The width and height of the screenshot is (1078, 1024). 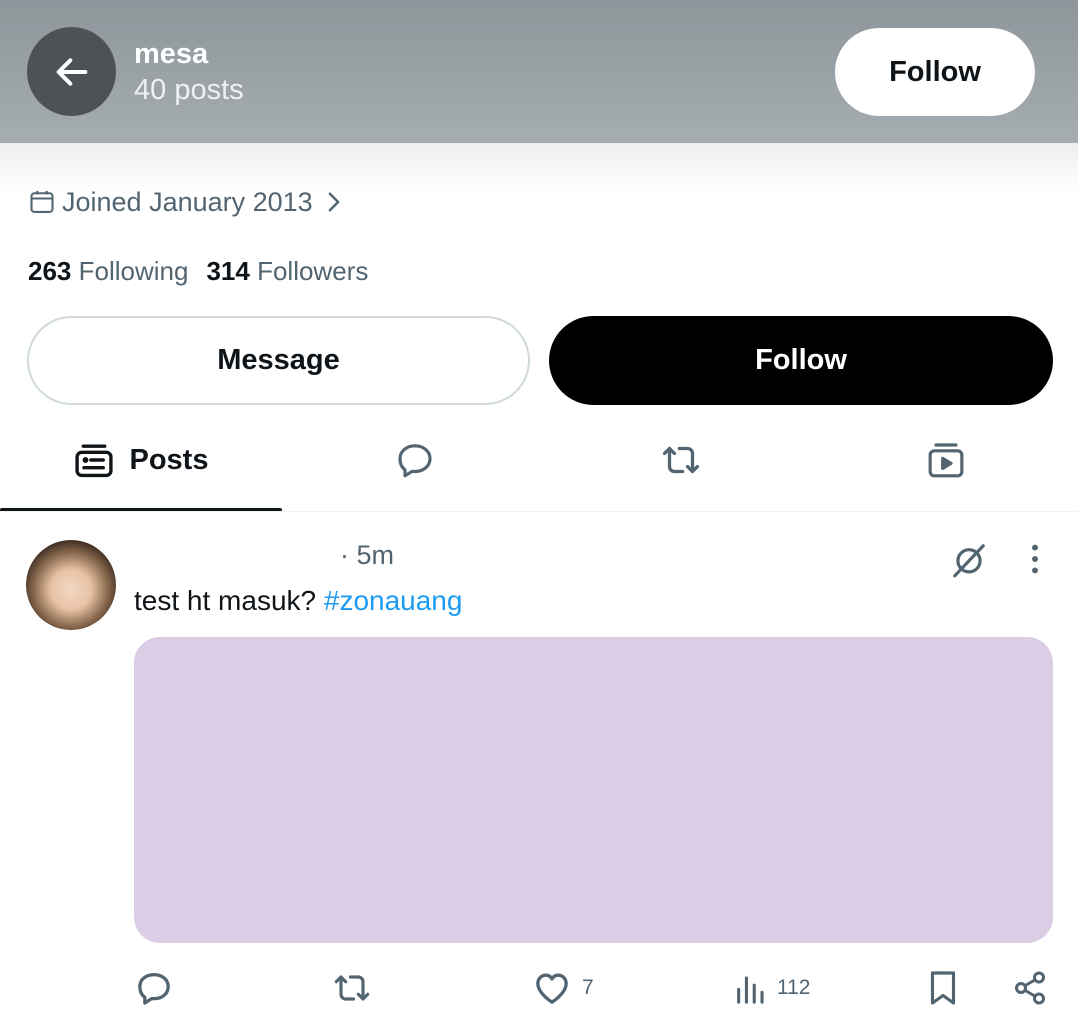 What do you see at coordinates (313, 271) in the screenshot?
I see `followers-label: Followers` at bounding box center [313, 271].